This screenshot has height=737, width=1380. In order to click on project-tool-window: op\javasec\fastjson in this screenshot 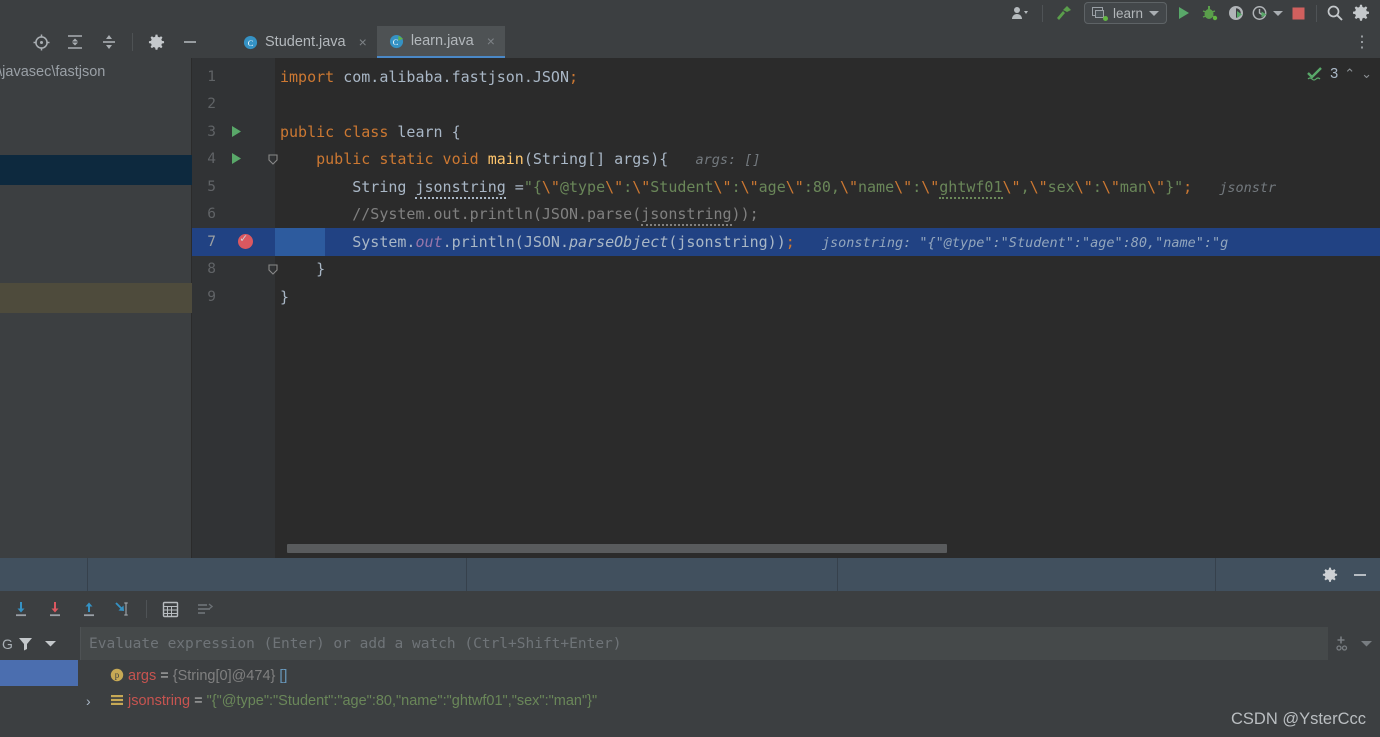, I will do `click(96, 308)`.